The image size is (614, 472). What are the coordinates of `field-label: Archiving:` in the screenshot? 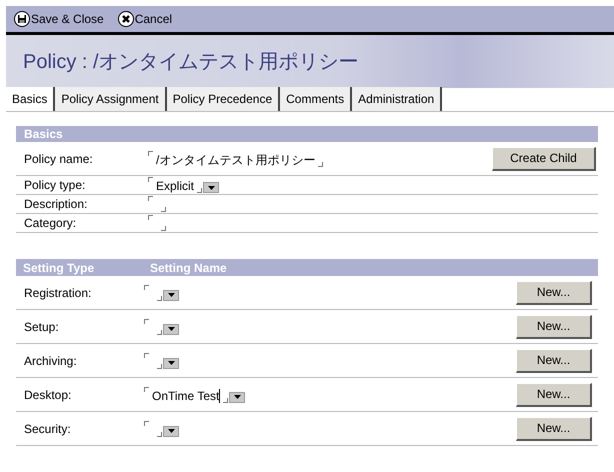 It's located at (50, 361).